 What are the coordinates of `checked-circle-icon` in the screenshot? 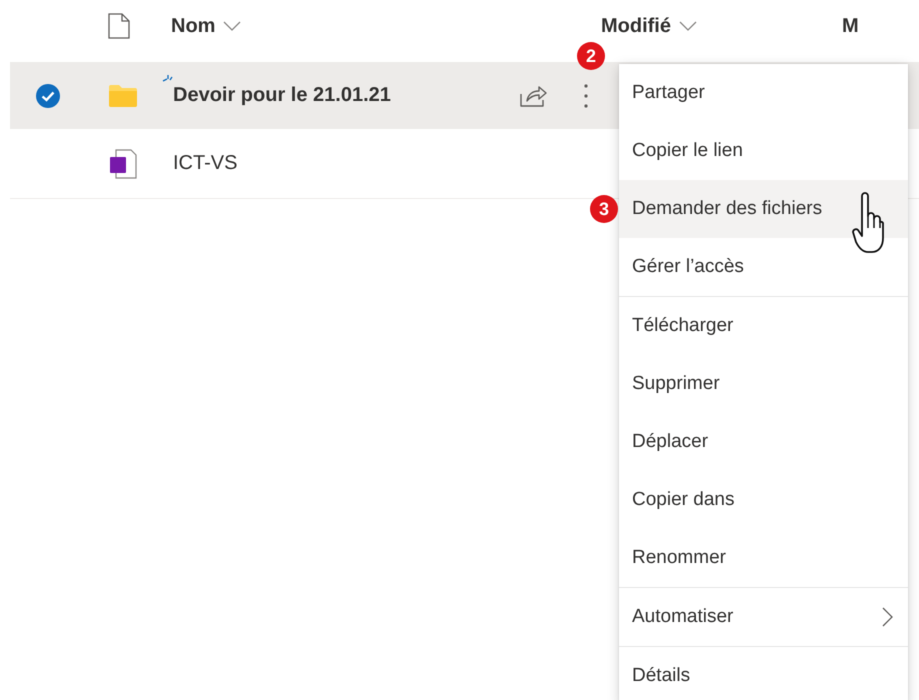 It's located at (48, 96).